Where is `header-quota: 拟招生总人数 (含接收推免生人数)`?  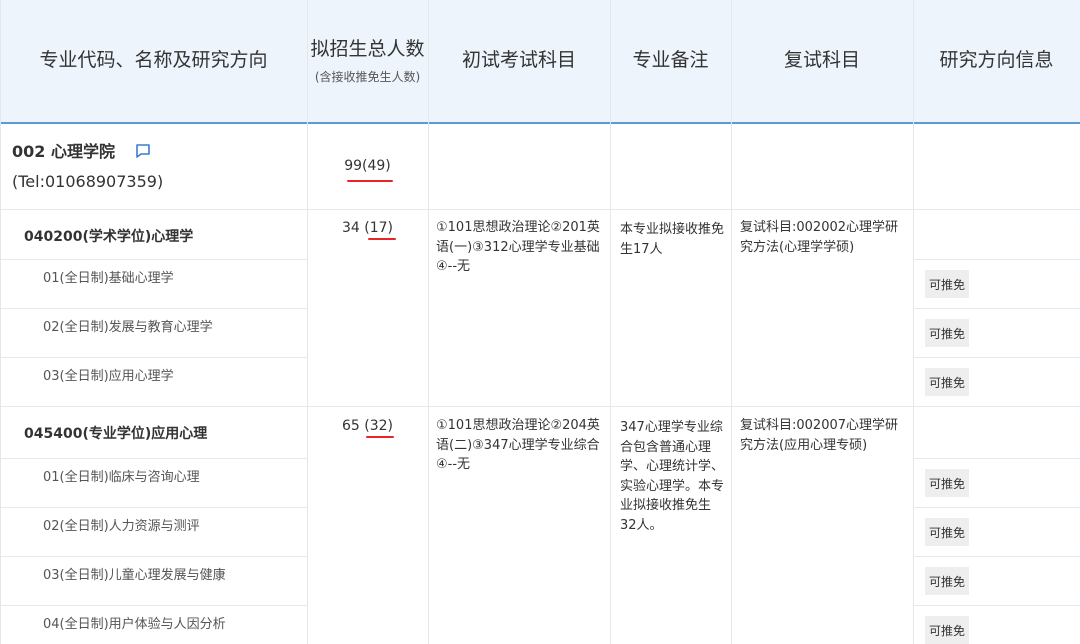
header-quota: 拟招生总人数 (含接收推免生人数) is located at coordinates (367, 61).